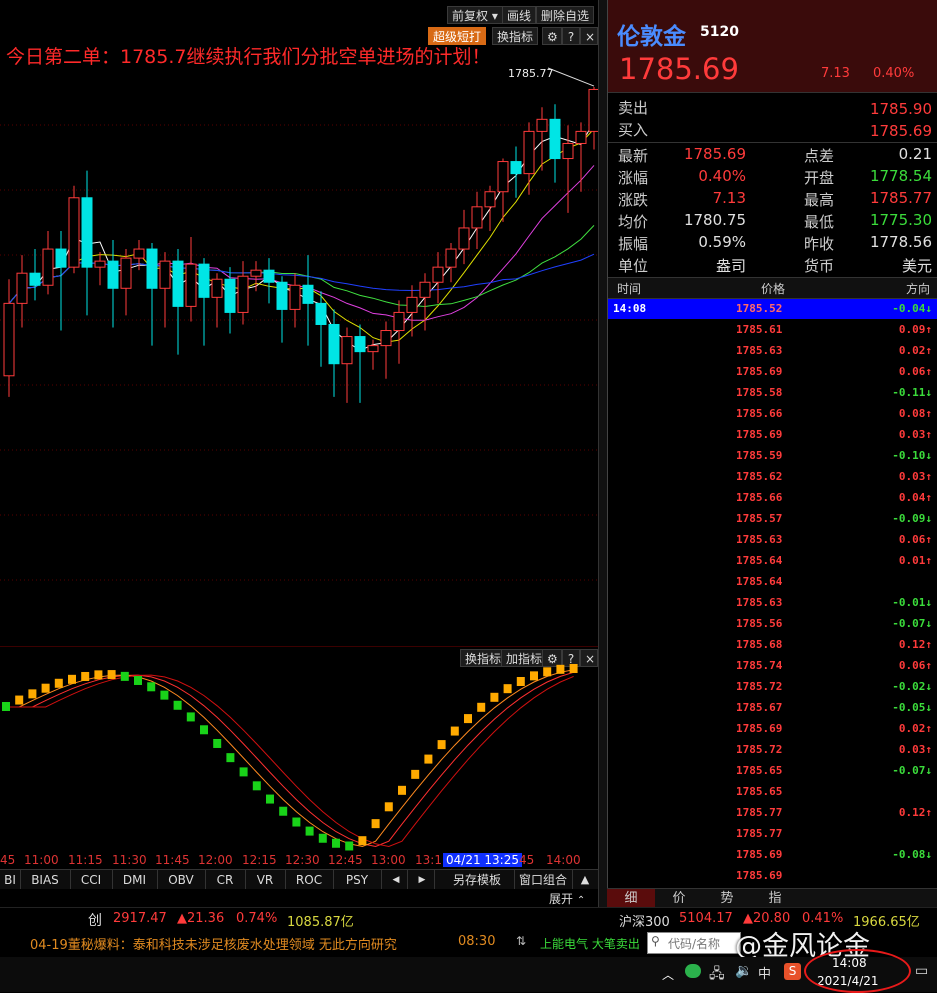 The image size is (937, 993). Describe the element at coordinates (772, 393) in the screenshot. I see `tick-row: 1785.58 -0.11↓` at that location.